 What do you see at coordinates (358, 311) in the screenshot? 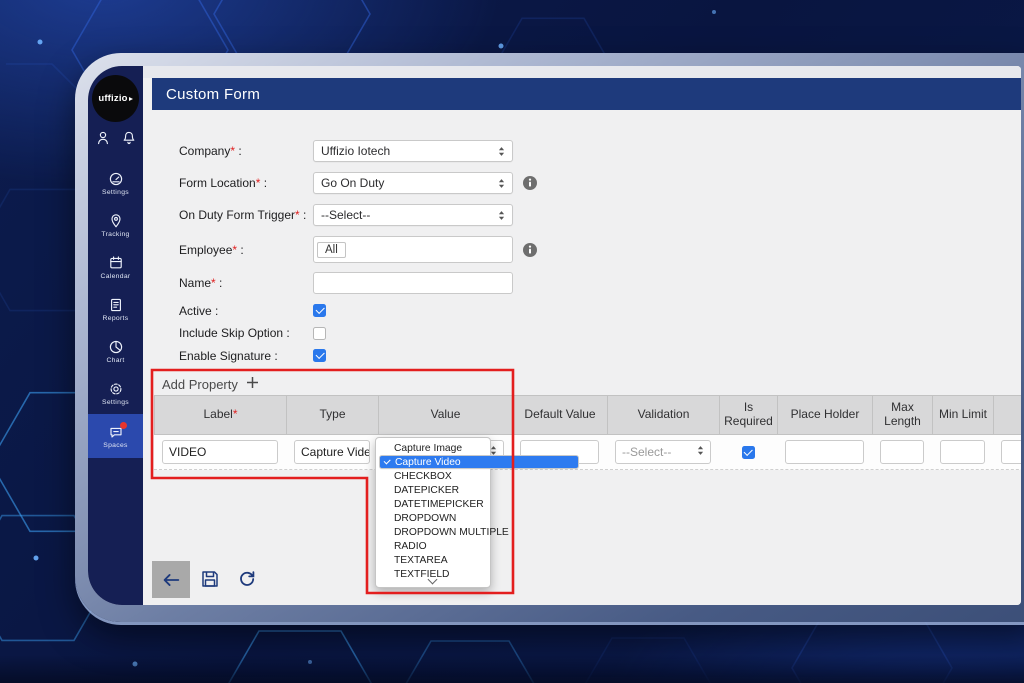
I see `form-row-active: Active :` at bounding box center [358, 311].